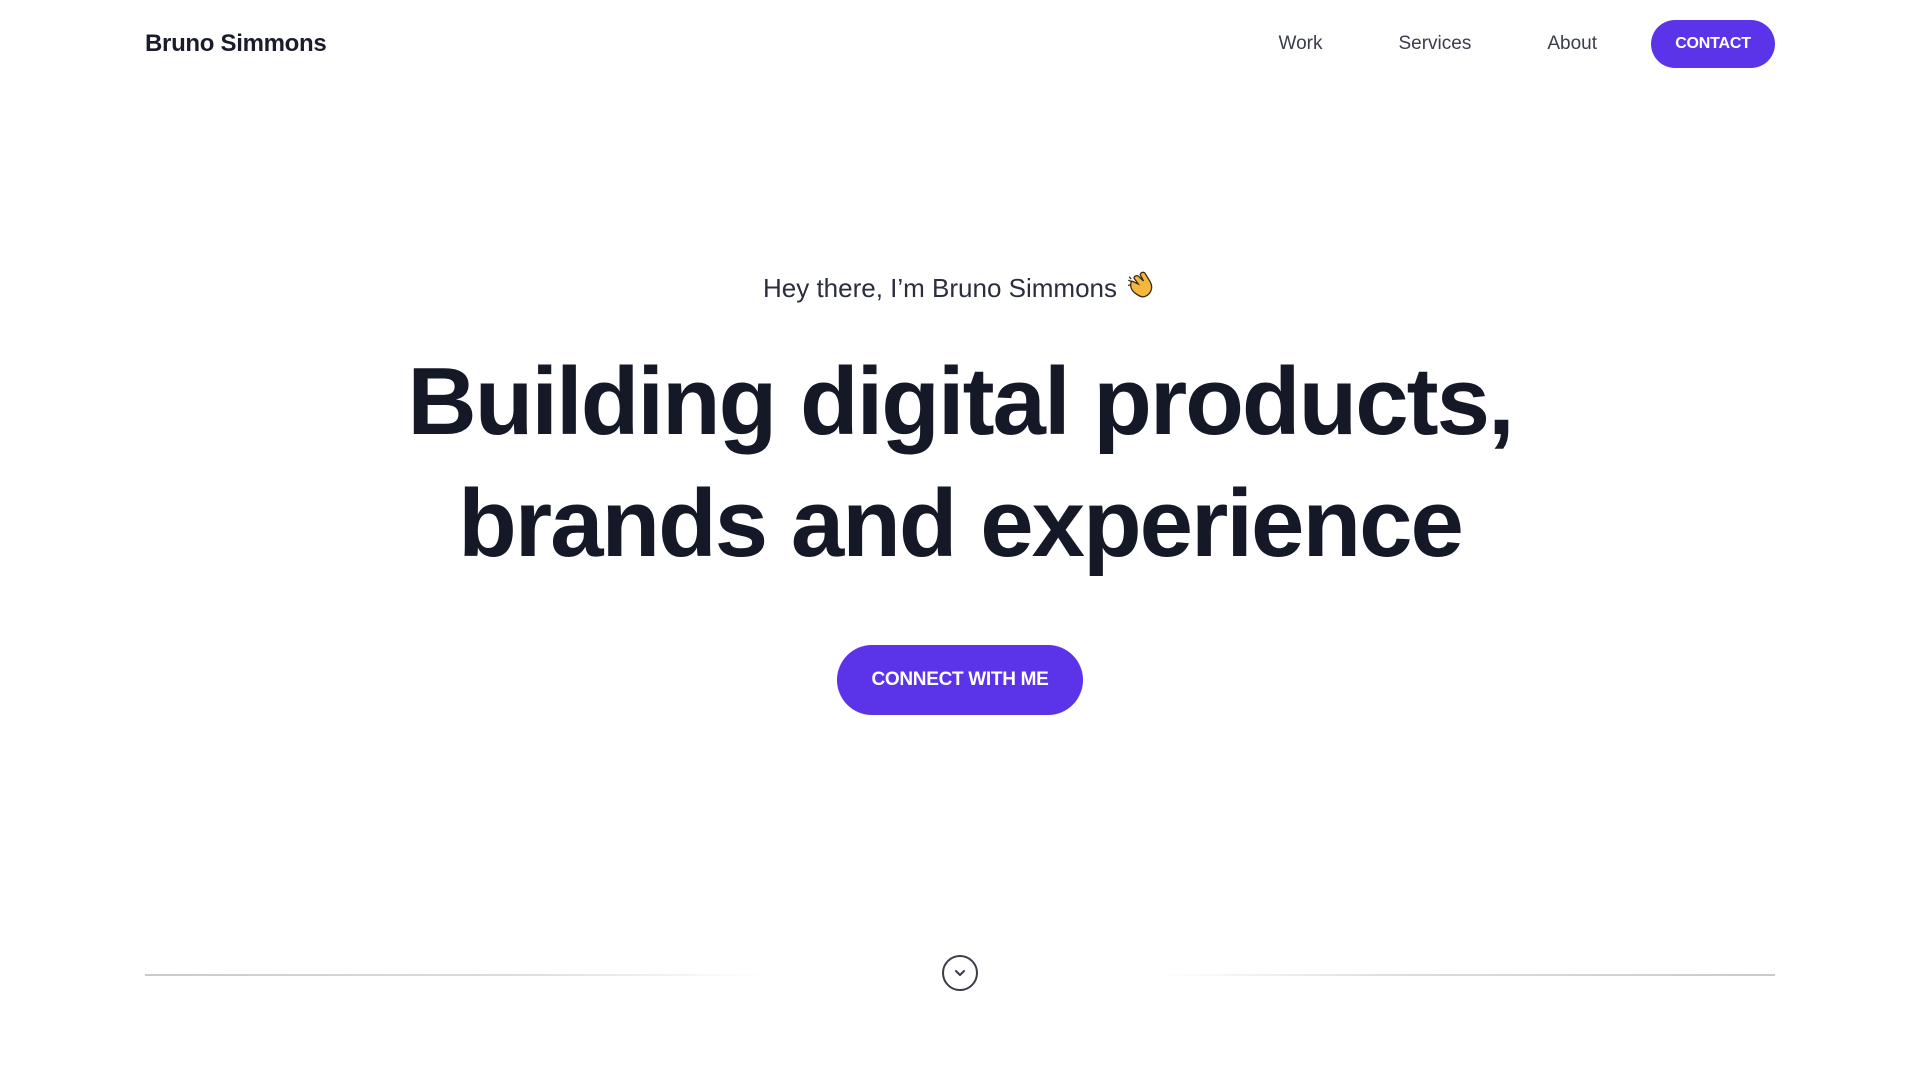 This screenshot has height=1080, width=1920. What do you see at coordinates (961, 523) in the screenshot?
I see `headline-line-2: brands and experience` at bounding box center [961, 523].